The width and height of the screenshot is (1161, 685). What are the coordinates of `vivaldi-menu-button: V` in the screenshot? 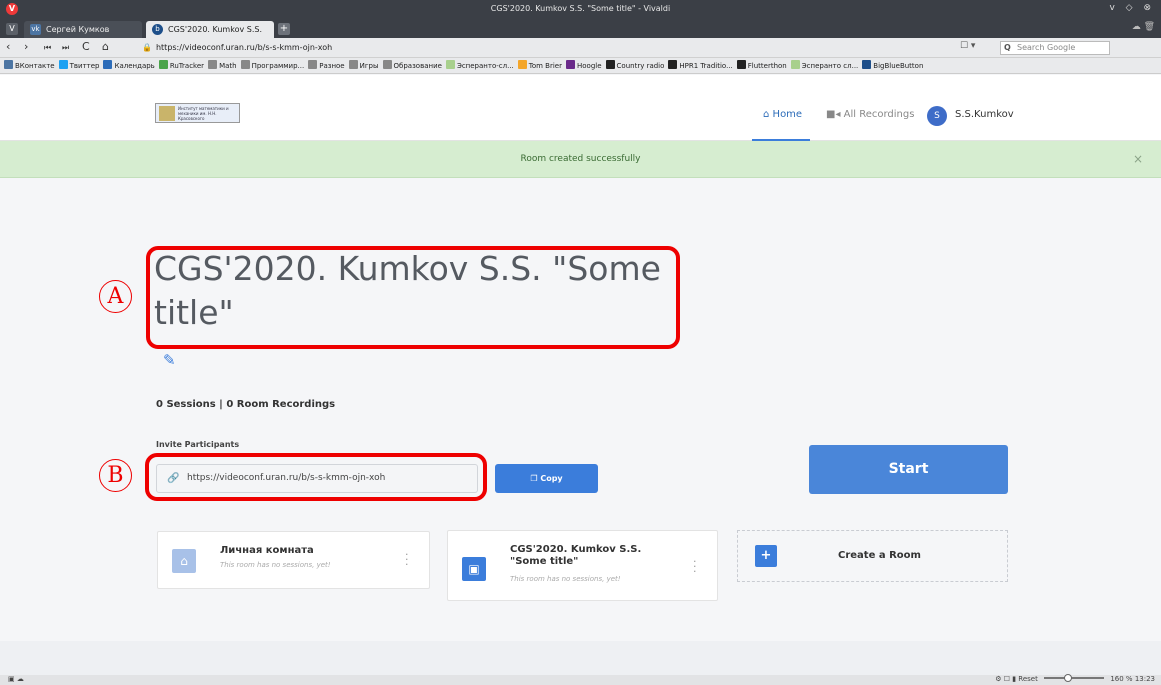 It's located at (12, 29).